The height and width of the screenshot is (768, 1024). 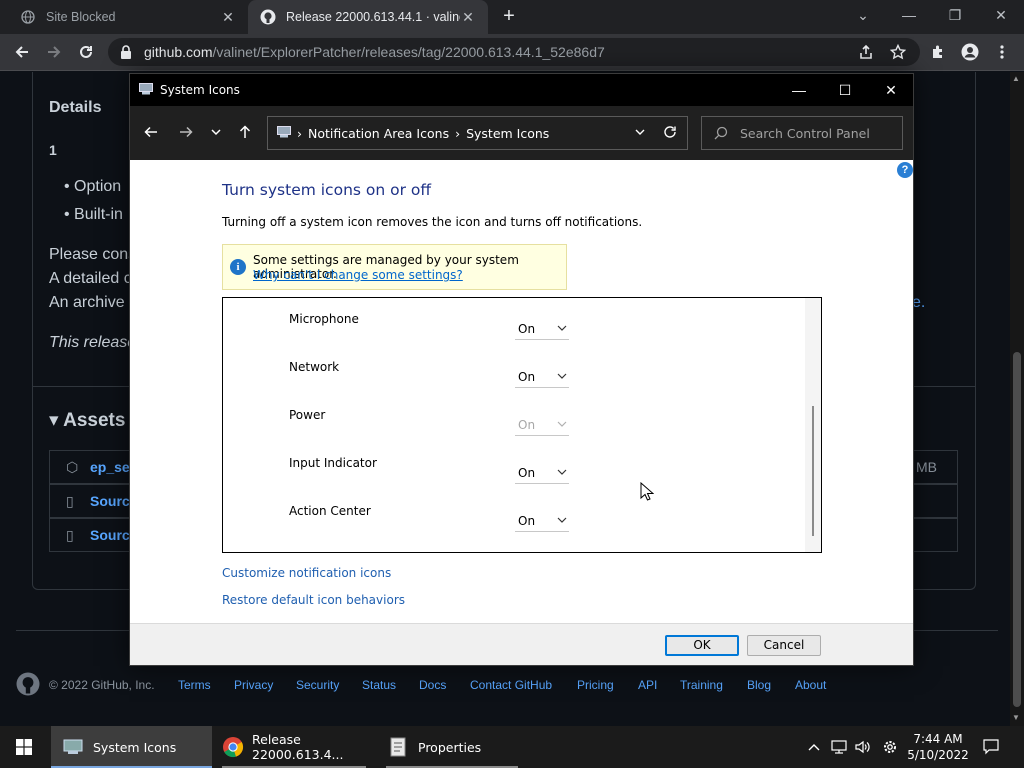 I want to click on window-title: System Icons, so click(x=200, y=90).